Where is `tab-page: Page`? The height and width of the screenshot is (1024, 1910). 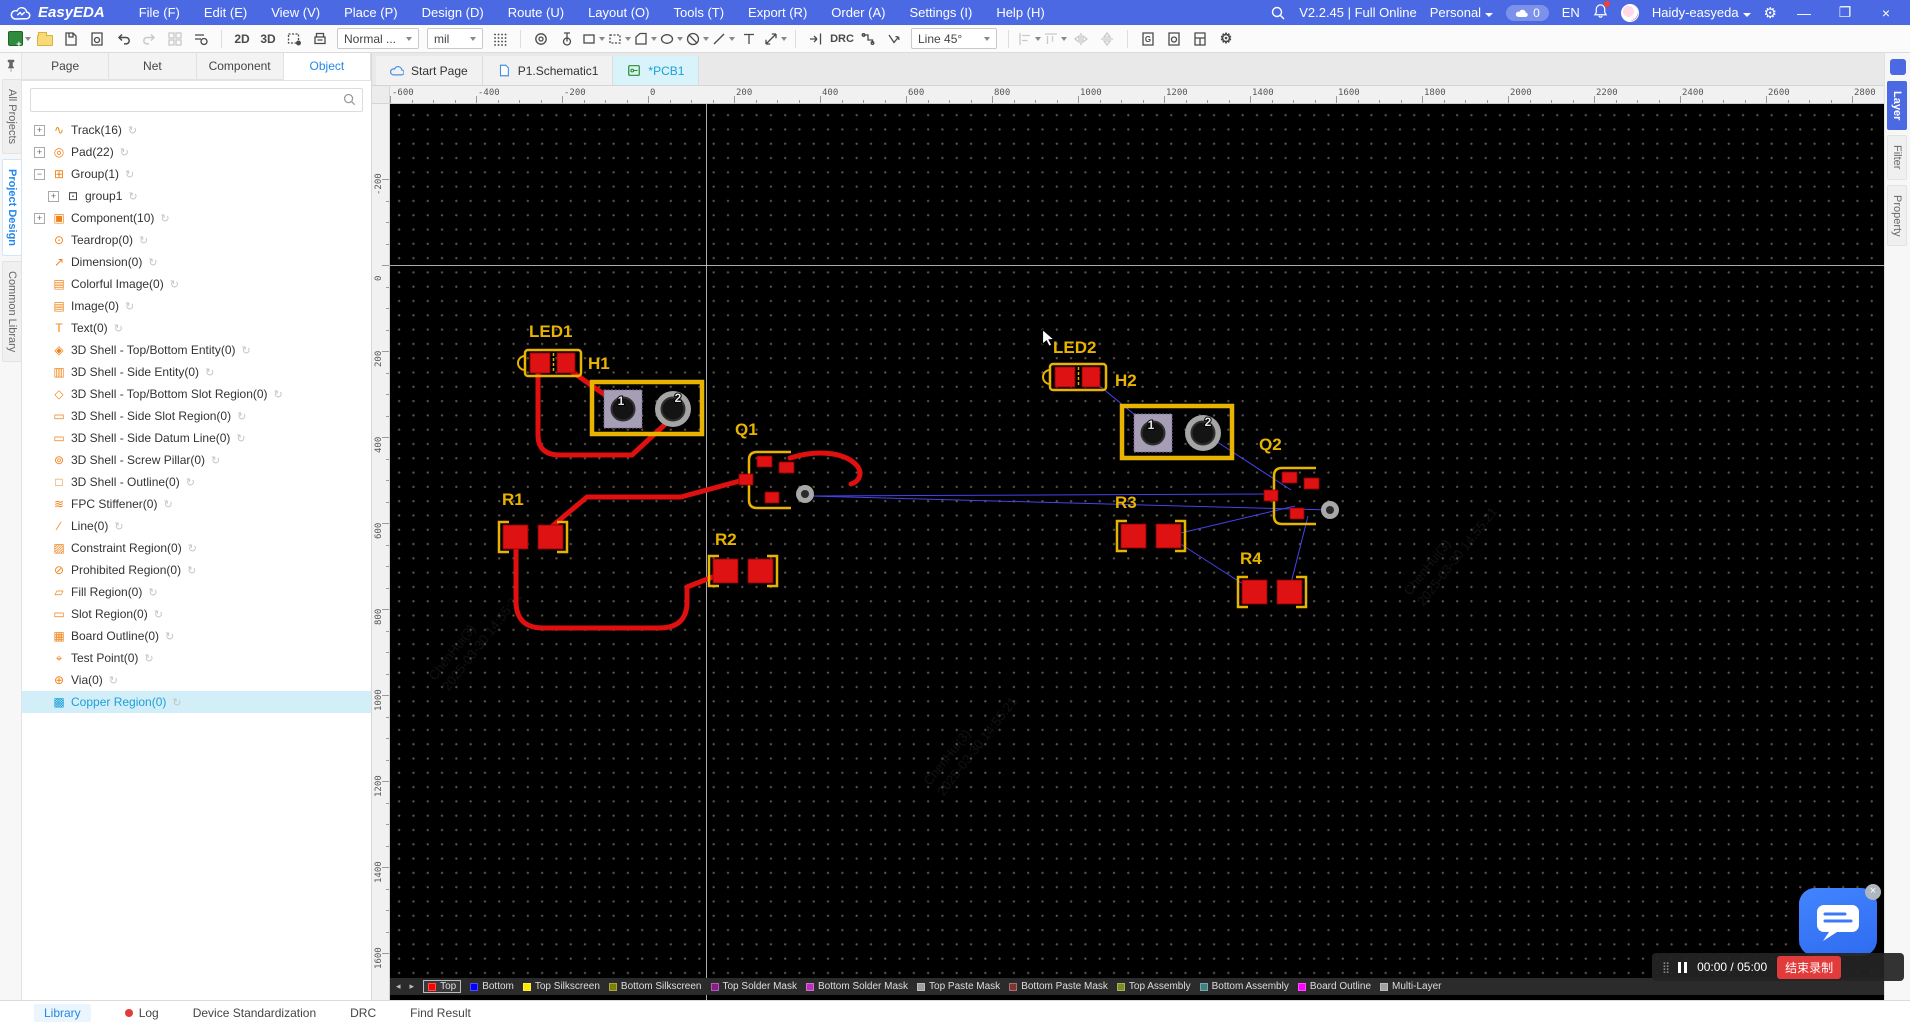
tab-page: Page is located at coordinates (66, 66).